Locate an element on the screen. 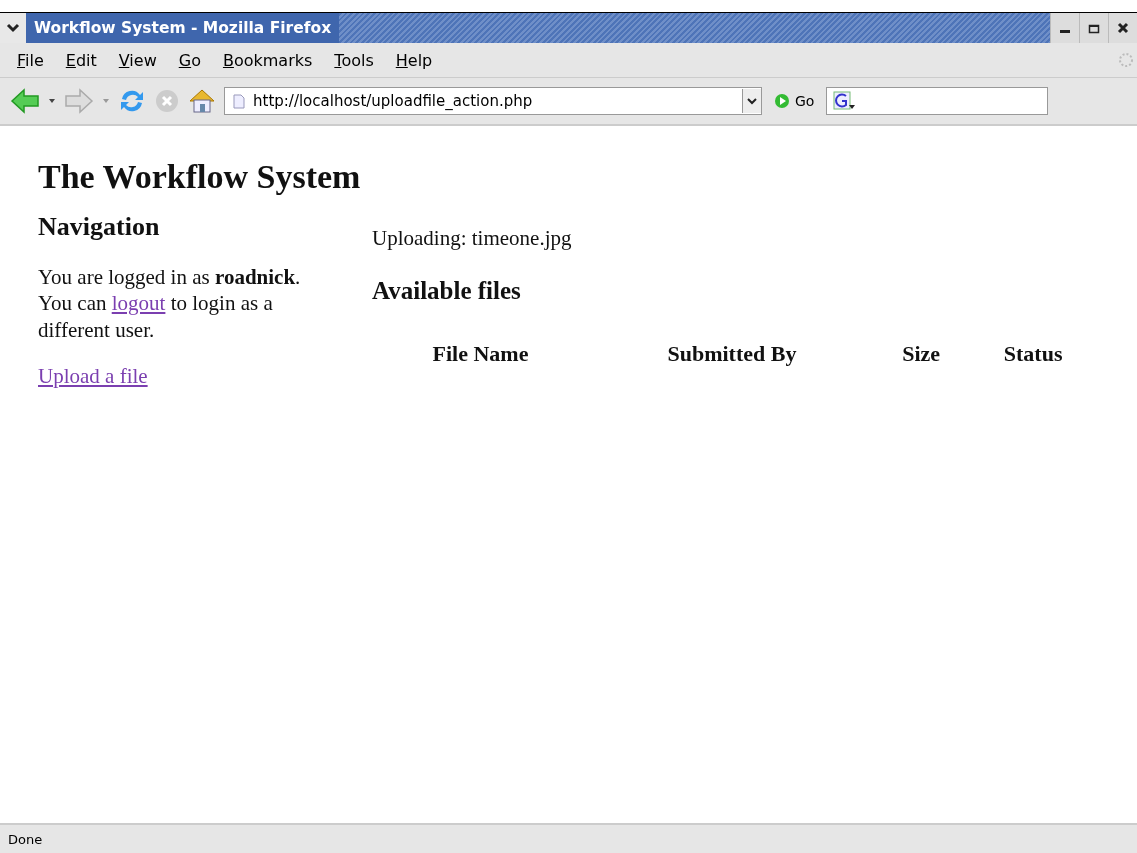  column-header: Status is located at coordinates (1033, 354).